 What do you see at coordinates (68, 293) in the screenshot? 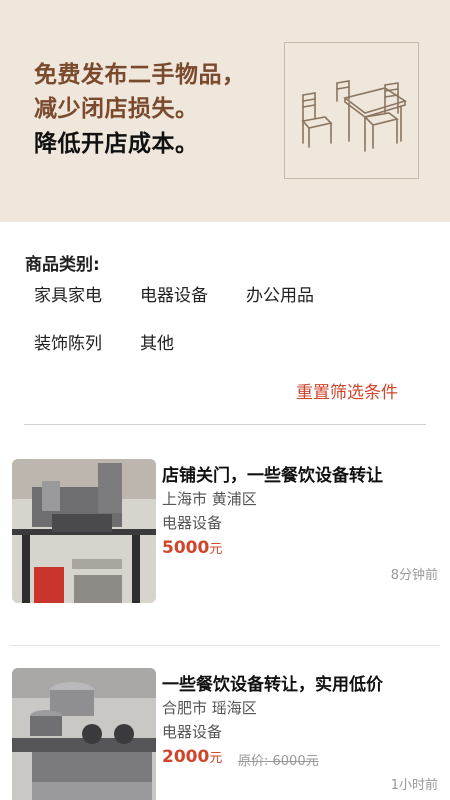
I see `category-option-furniture-appliances: 家具家电` at bounding box center [68, 293].